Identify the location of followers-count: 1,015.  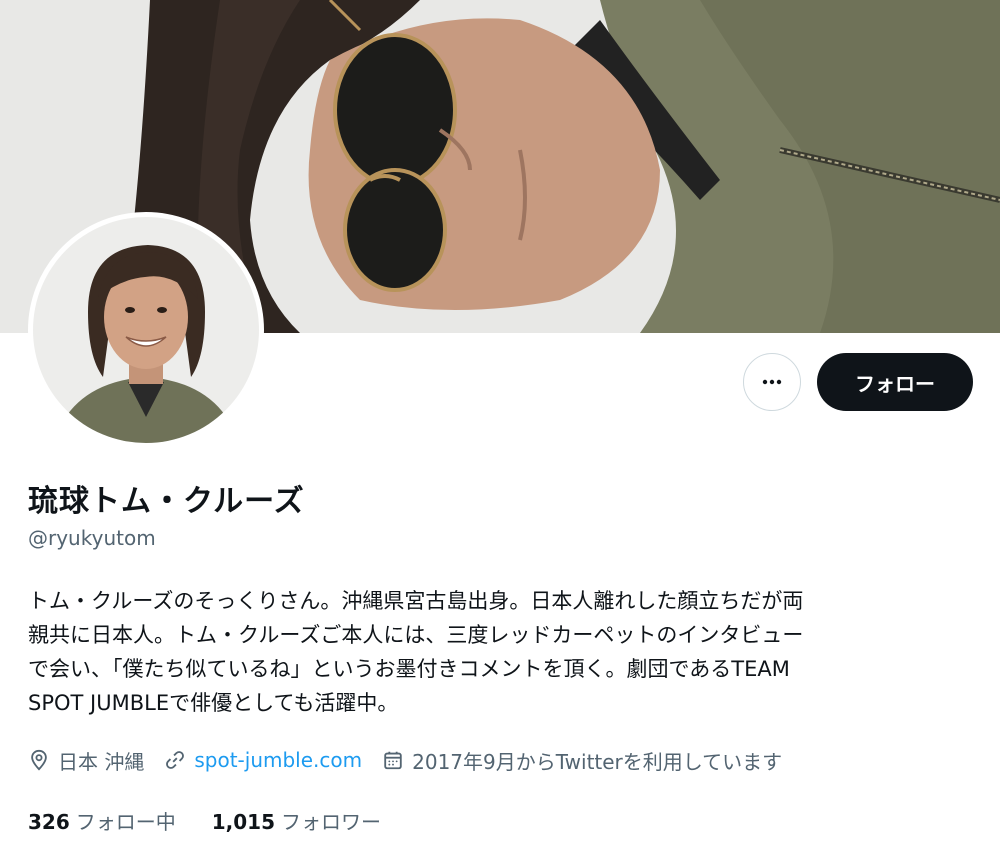
(243, 822).